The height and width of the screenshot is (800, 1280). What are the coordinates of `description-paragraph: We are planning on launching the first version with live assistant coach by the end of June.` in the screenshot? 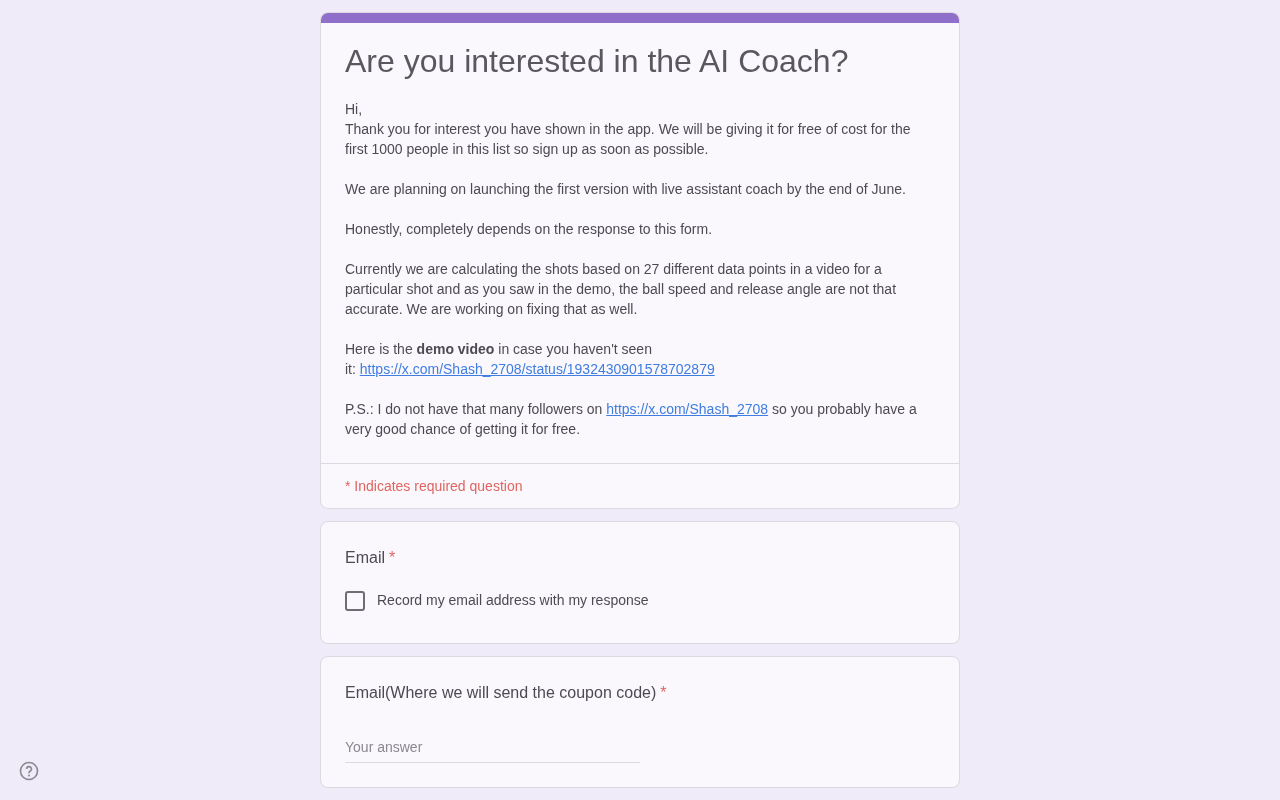 It's located at (626, 189).